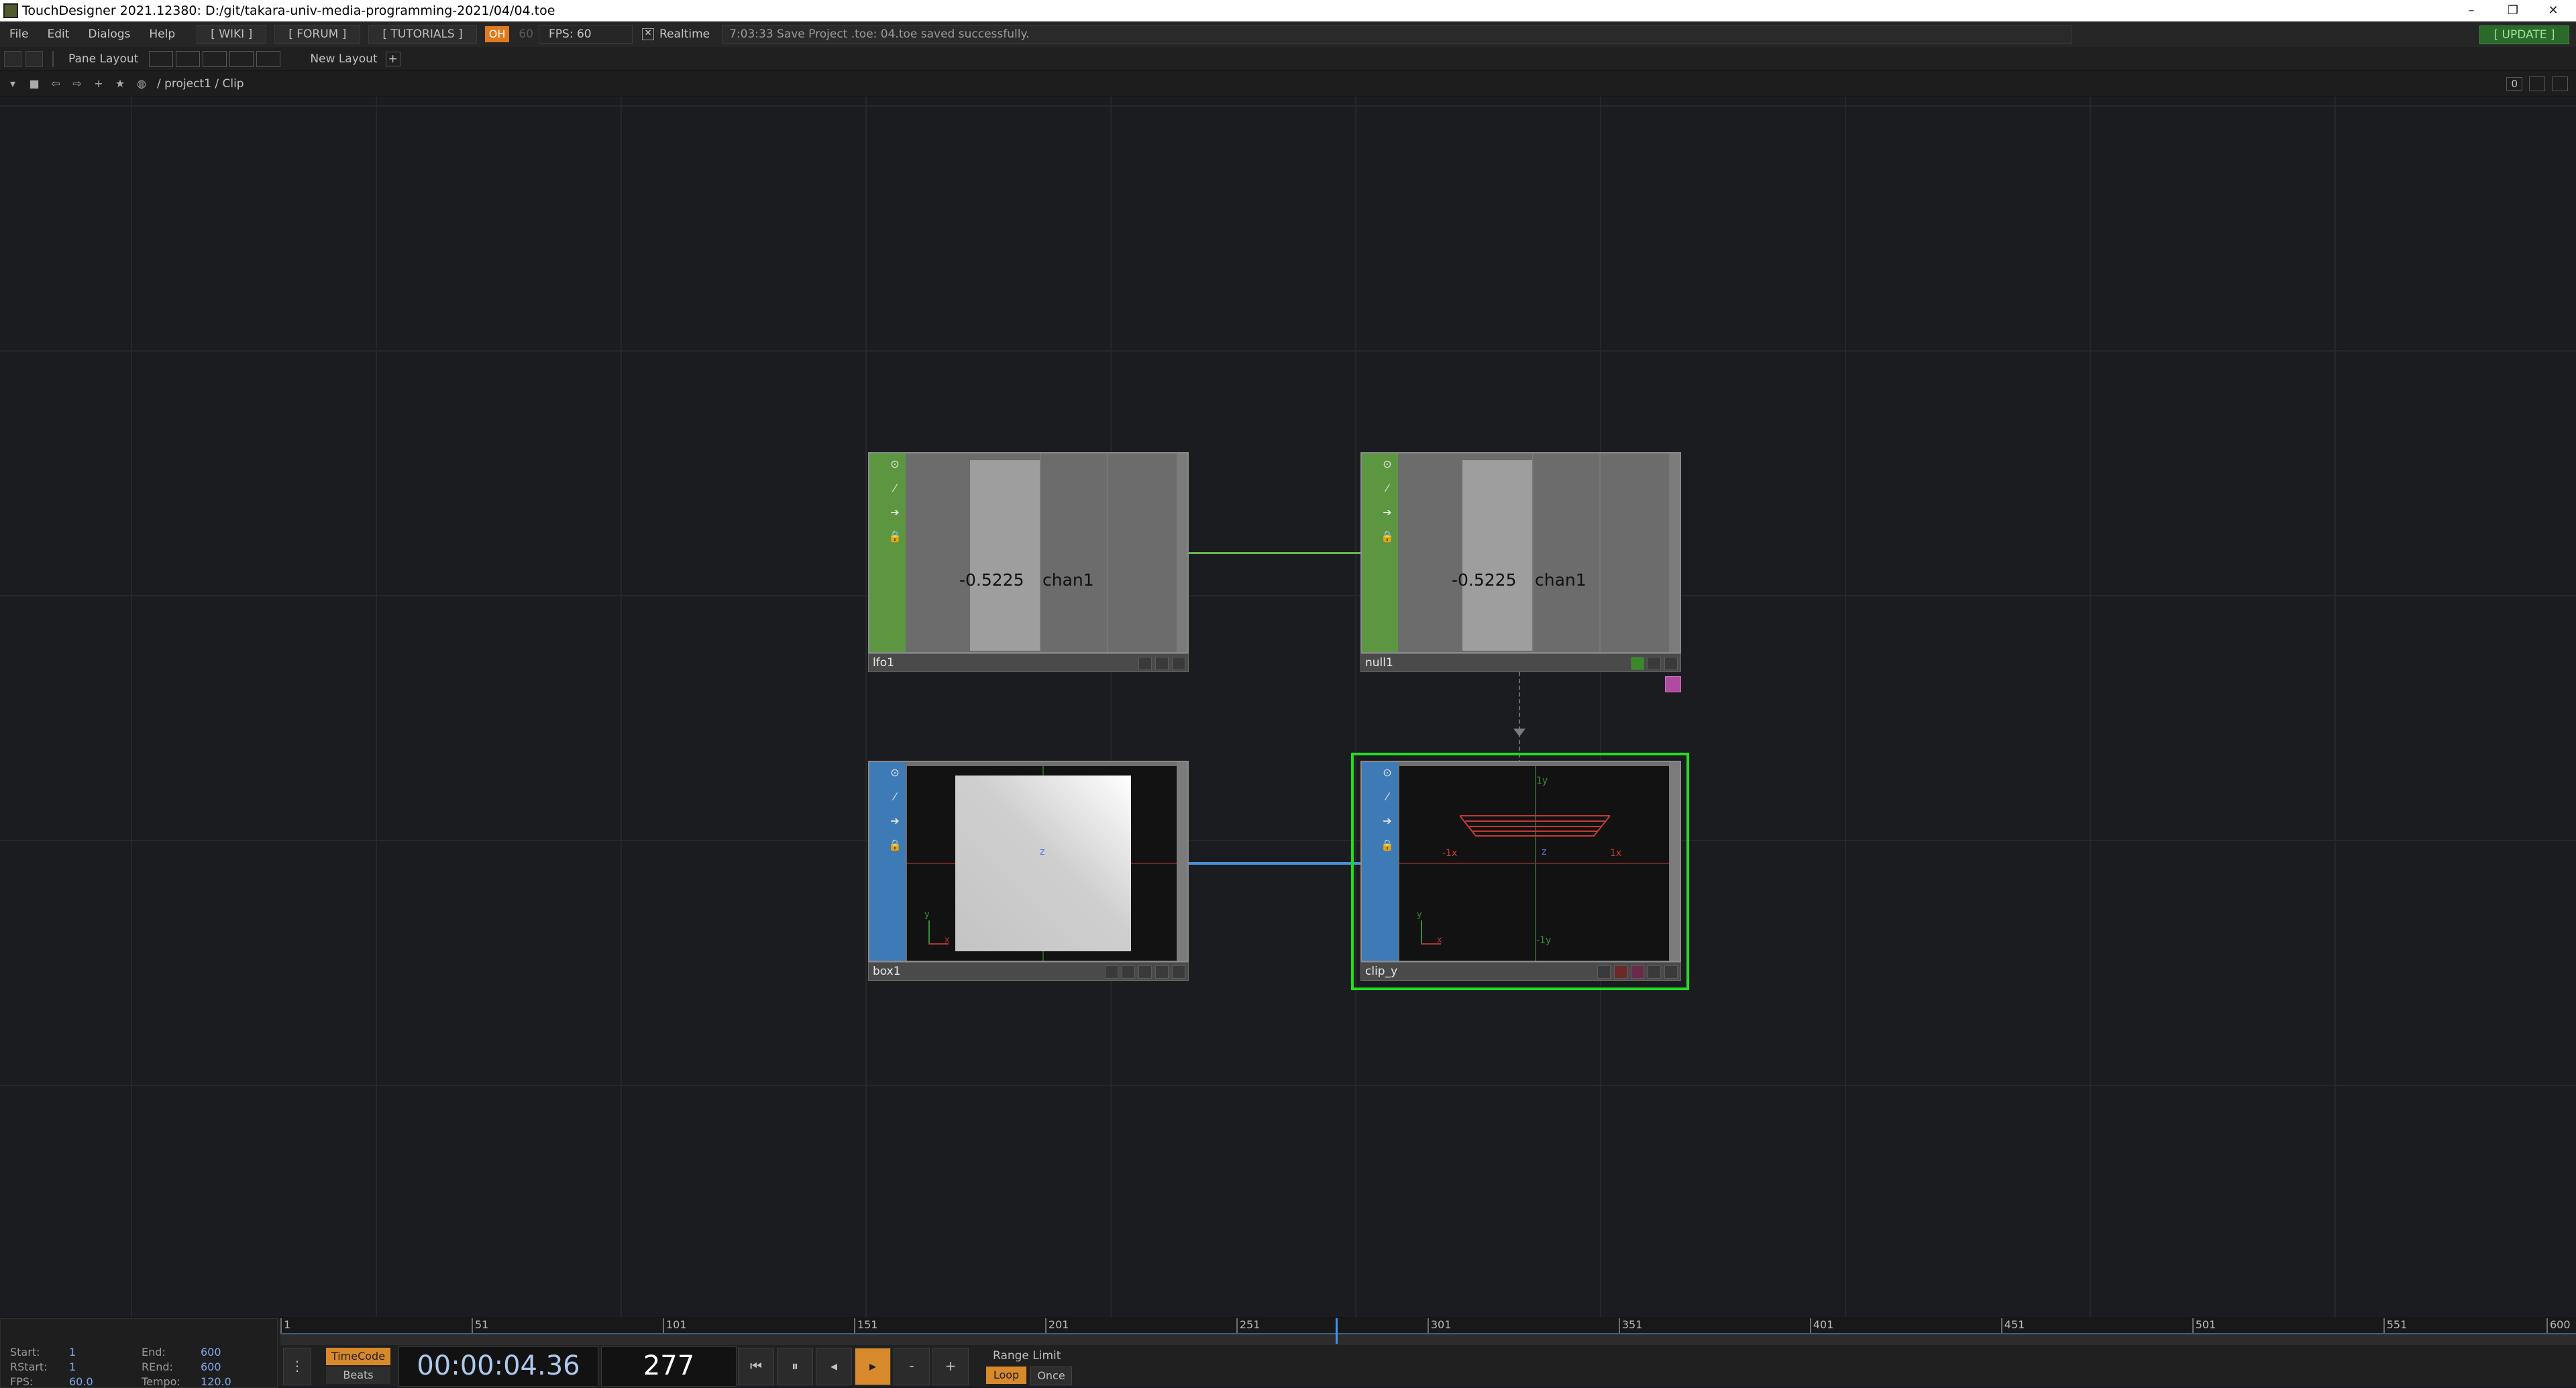 Image resolution: width=2576 pixels, height=1388 pixels. I want to click on node-name-bar: clip_y, so click(1520, 972).